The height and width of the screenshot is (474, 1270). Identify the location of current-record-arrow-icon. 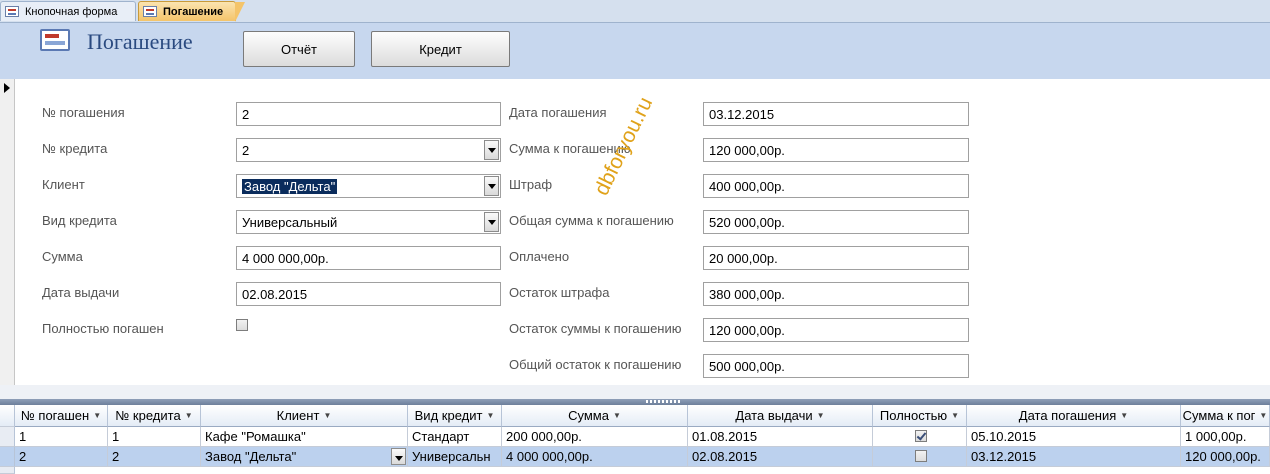
(7, 88).